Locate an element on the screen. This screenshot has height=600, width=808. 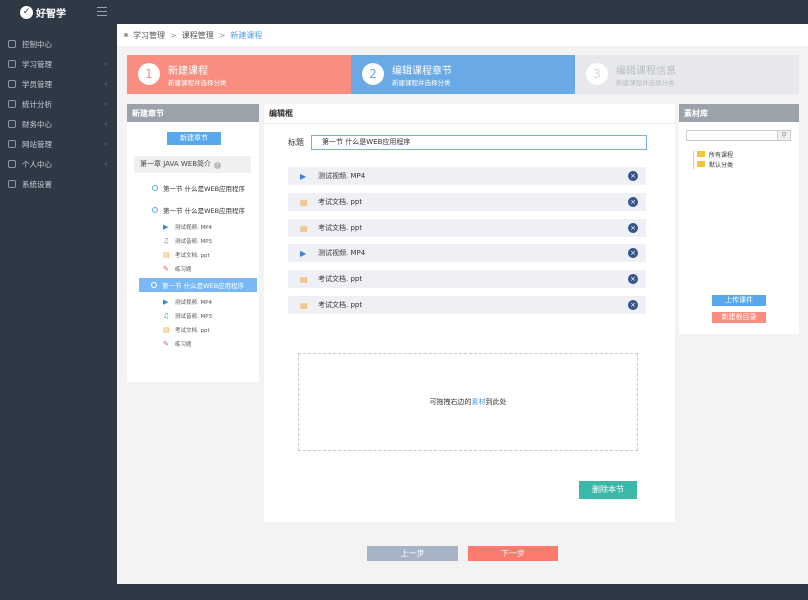
circle-icon is located at coordinates (154, 285).